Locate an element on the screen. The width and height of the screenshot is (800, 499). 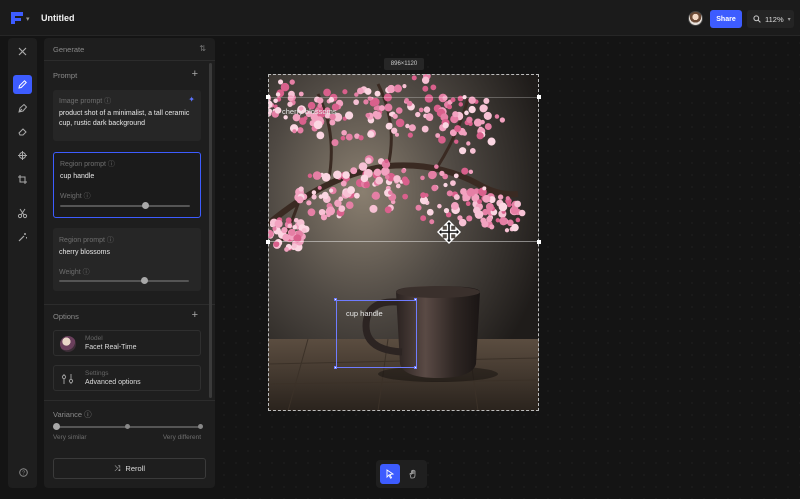
region-prompt-card: Region prompt ⓘ cherry blossoms Weight ⓘ is located at coordinates (127, 259).